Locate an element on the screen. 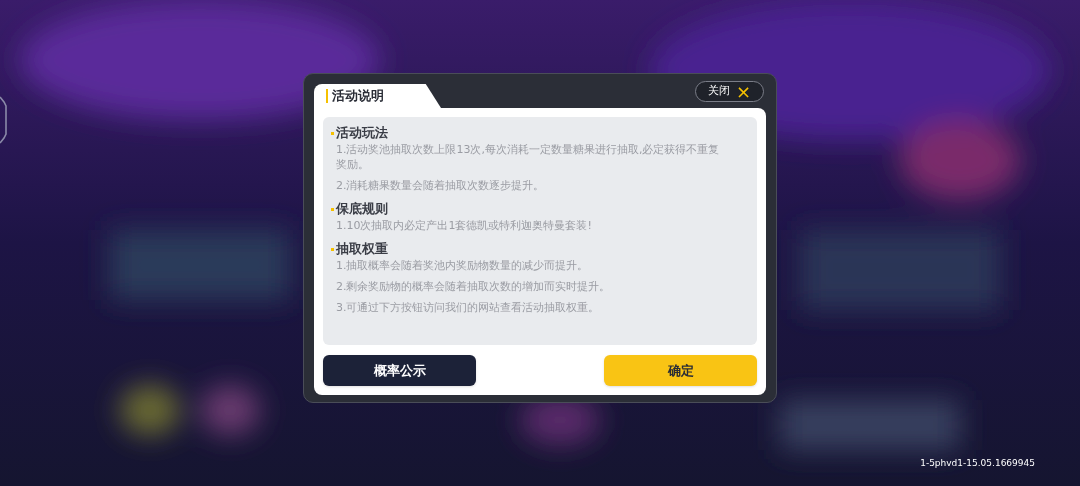 The width and height of the screenshot is (1080, 486). dialog-tab: 活动说明 is located at coordinates (377, 96).